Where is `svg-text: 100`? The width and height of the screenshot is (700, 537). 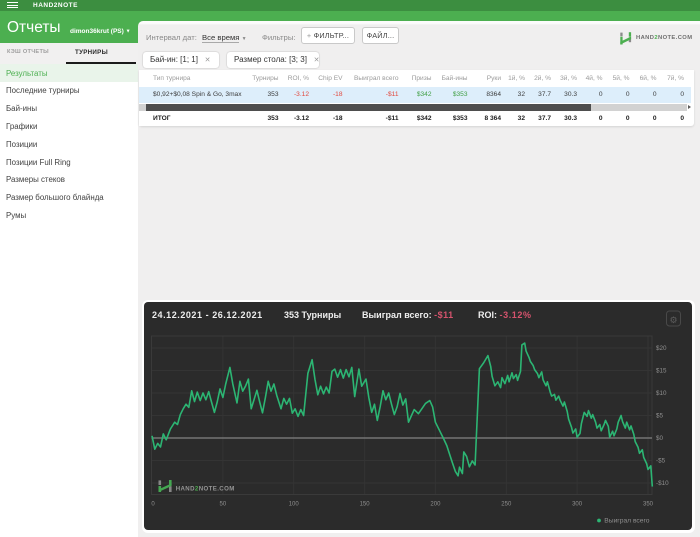
svg-text: 100 is located at coordinates (294, 505).